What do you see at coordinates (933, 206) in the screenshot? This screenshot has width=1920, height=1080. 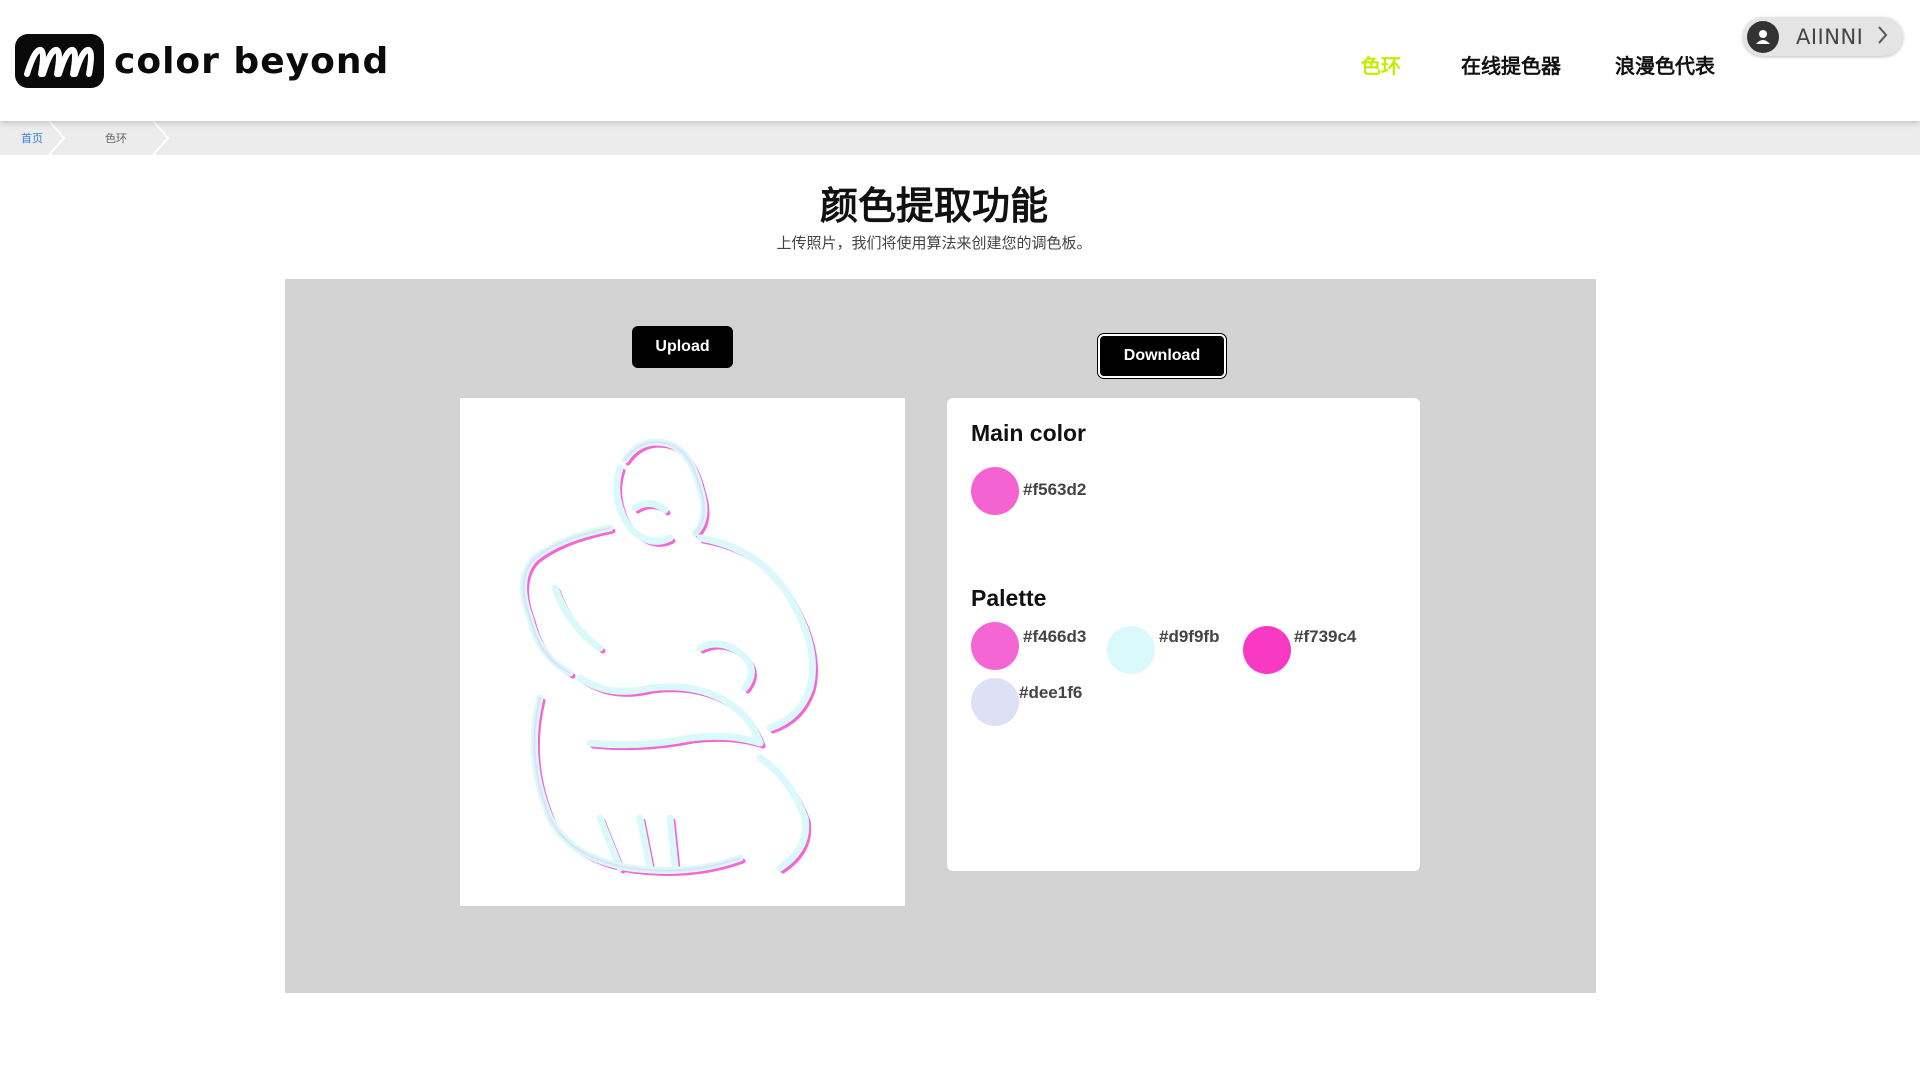 I see `page-title: 颜色提取功能` at bounding box center [933, 206].